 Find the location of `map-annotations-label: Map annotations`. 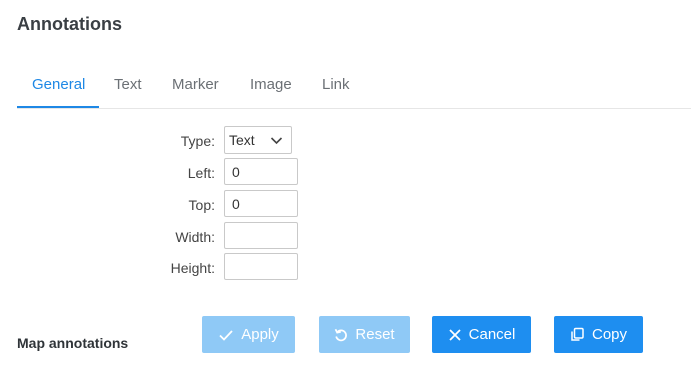

map-annotations-label: Map annotations is located at coordinates (73, 343).